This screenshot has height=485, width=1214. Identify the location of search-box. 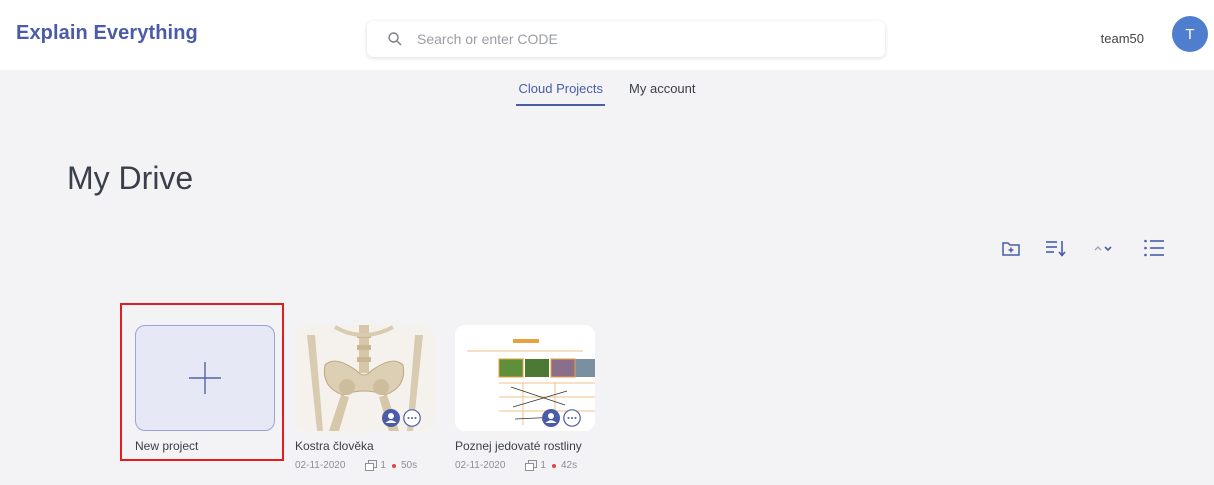
(626, 39).